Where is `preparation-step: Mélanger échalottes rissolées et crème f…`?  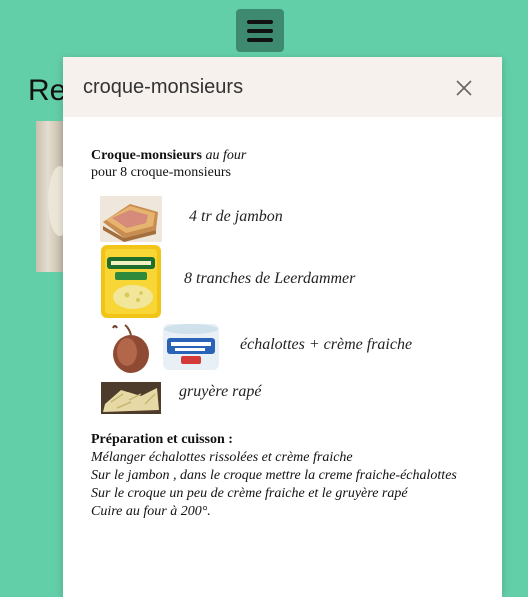
preparation-step: Mélanger échalottes rissolées et crème f… is located at coordinates (222, 457).